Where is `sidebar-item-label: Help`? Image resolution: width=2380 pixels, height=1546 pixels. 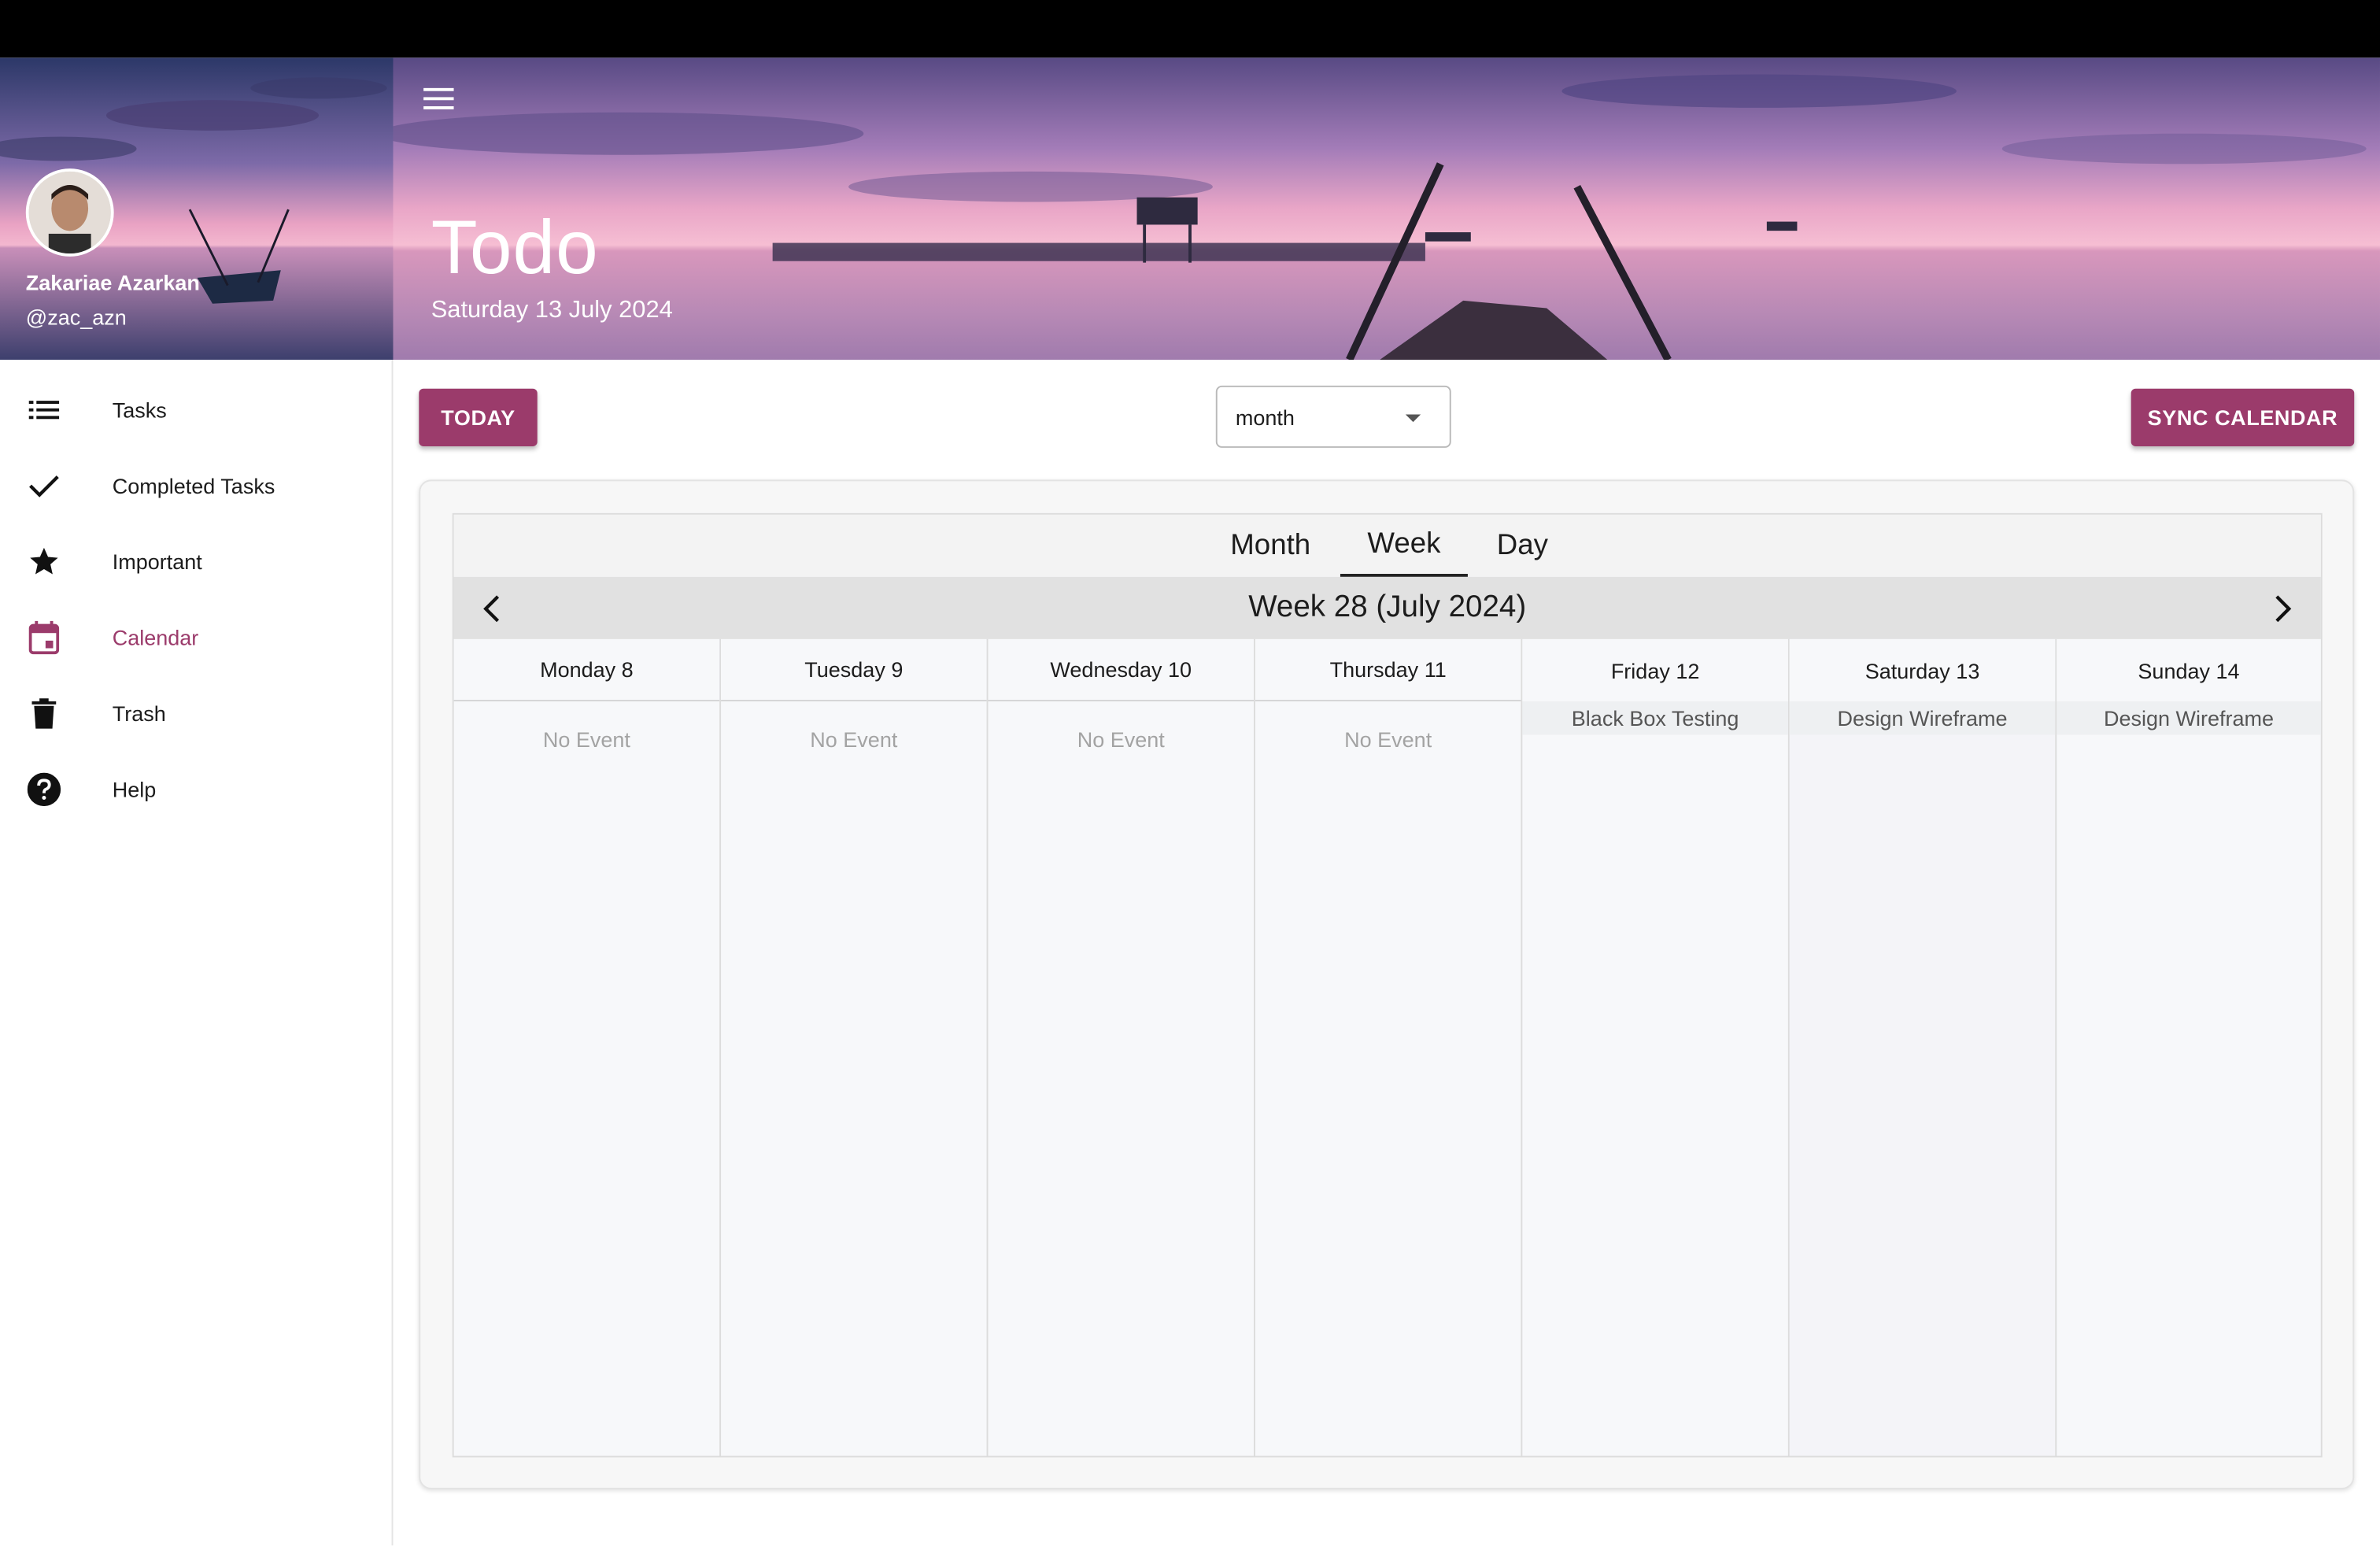 sidebar-item-label: Help is located at coordinates (134, 790).